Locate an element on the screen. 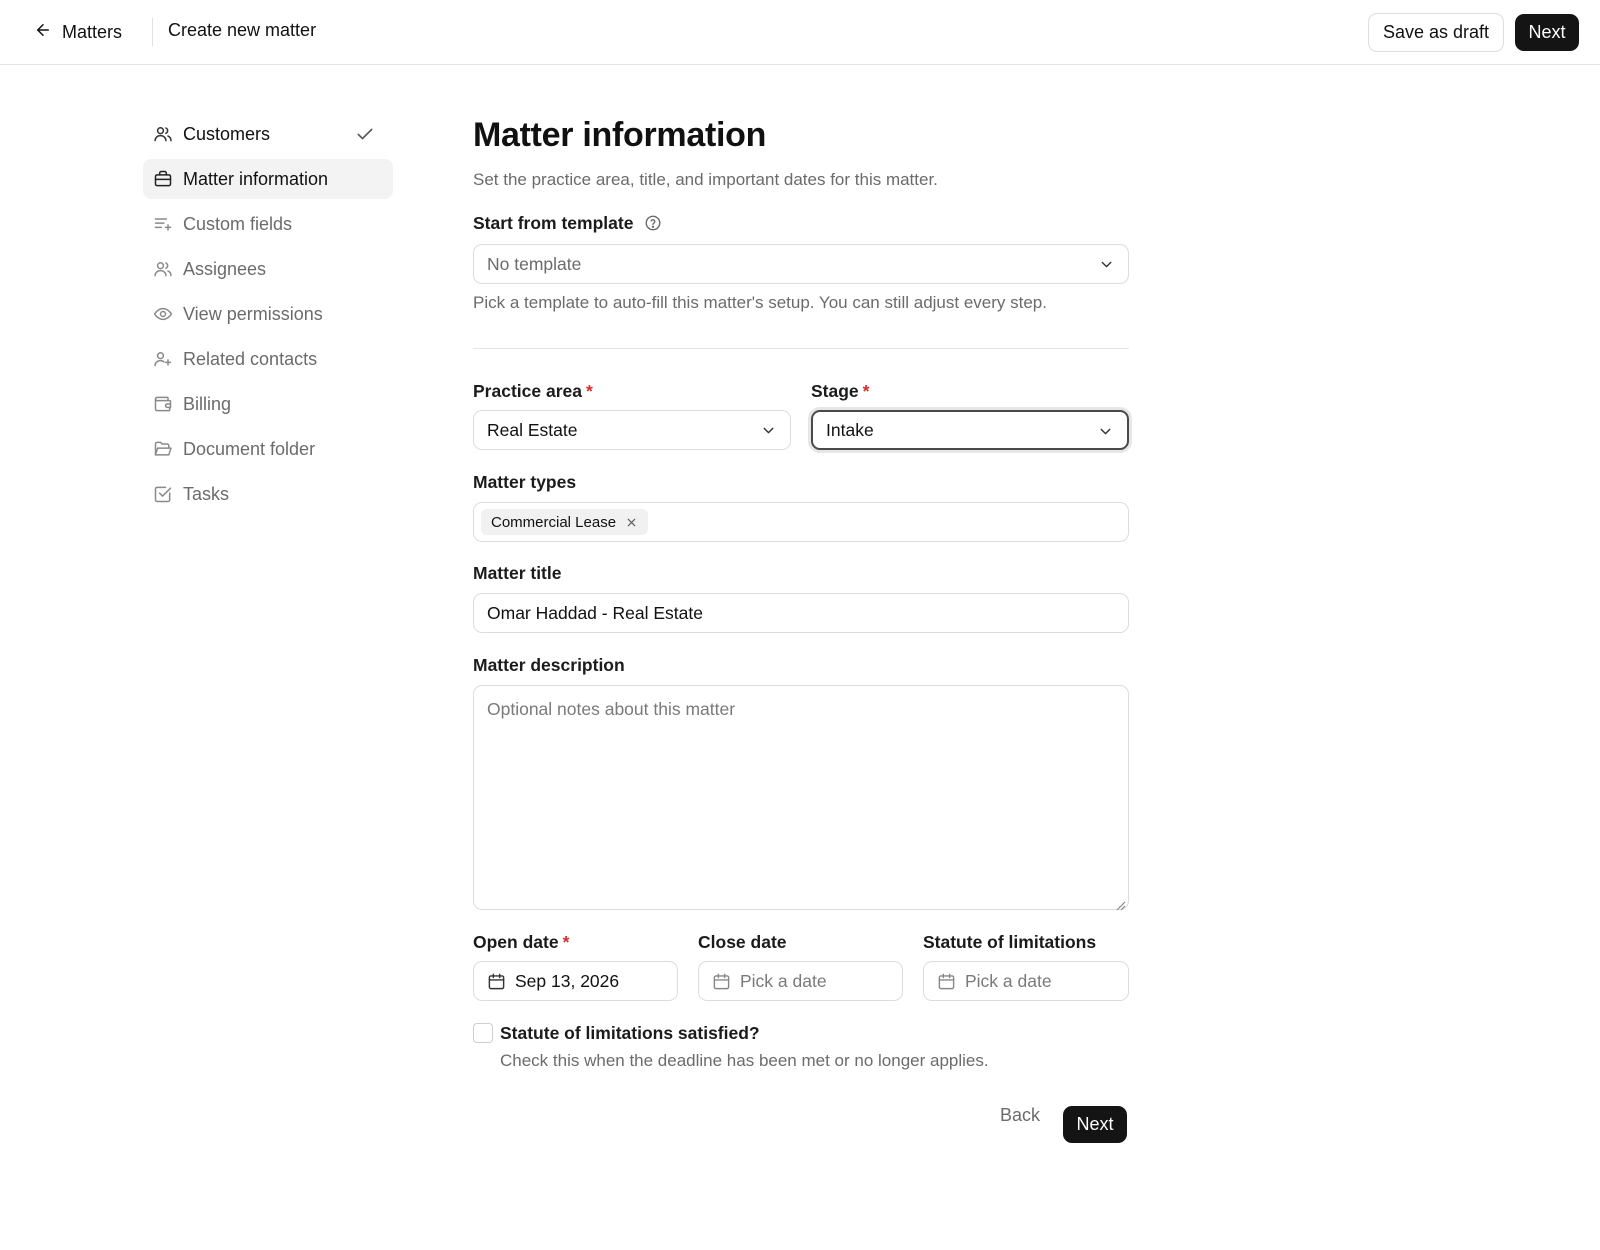 This screenshot has height=1250, width=1600. sidebar-item-label: Related contacts is located at coordinates (250, 358).